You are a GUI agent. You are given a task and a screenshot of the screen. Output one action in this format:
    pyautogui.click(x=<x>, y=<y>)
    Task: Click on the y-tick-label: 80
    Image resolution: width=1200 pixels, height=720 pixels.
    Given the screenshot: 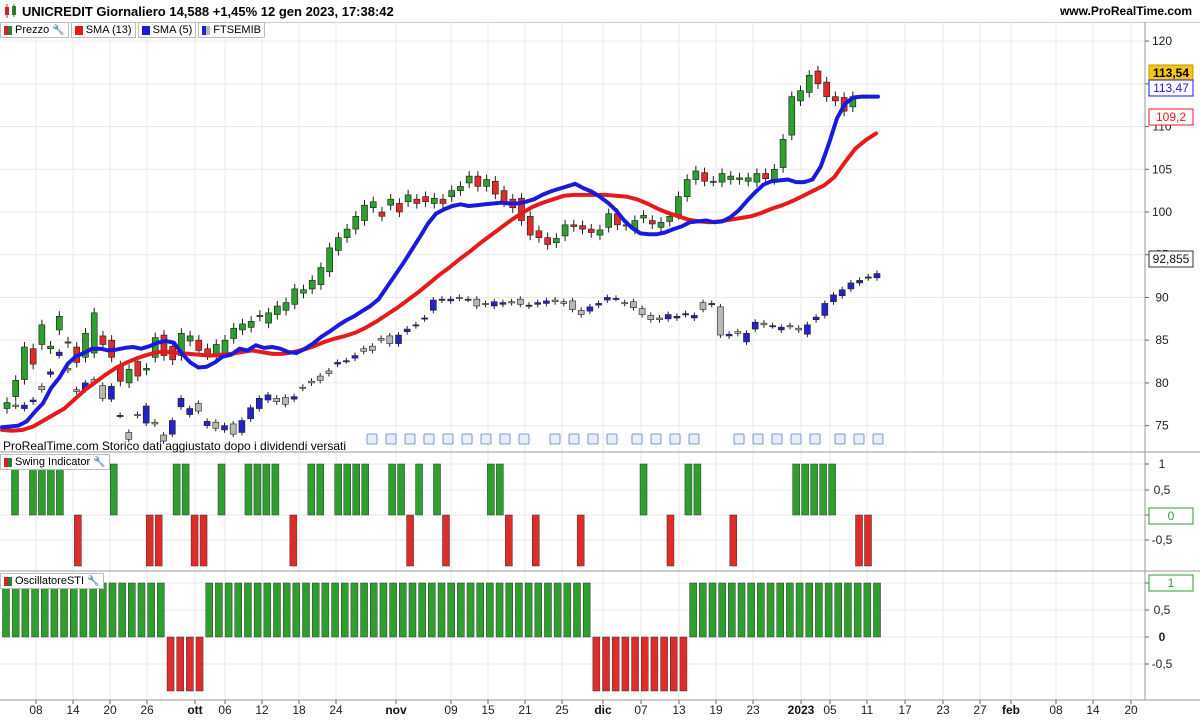 What is the action you would take?
    pyautogui.click(x=1162, y=383)
    